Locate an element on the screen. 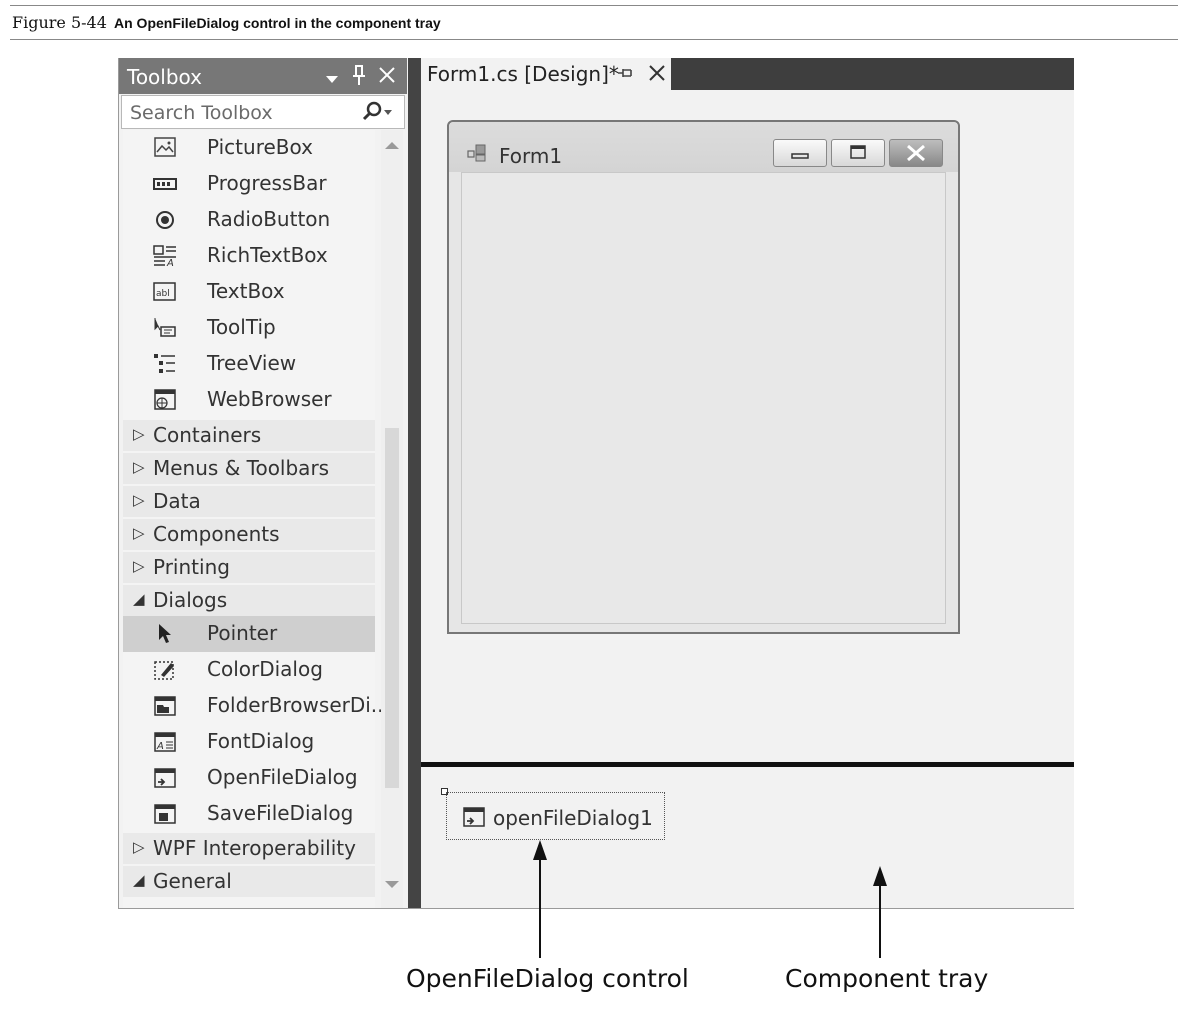 Image resolution: width=1178 pixels, height=1026 pixels. toolbox-category-general: ◢ General is located at coordinates (249, 881).